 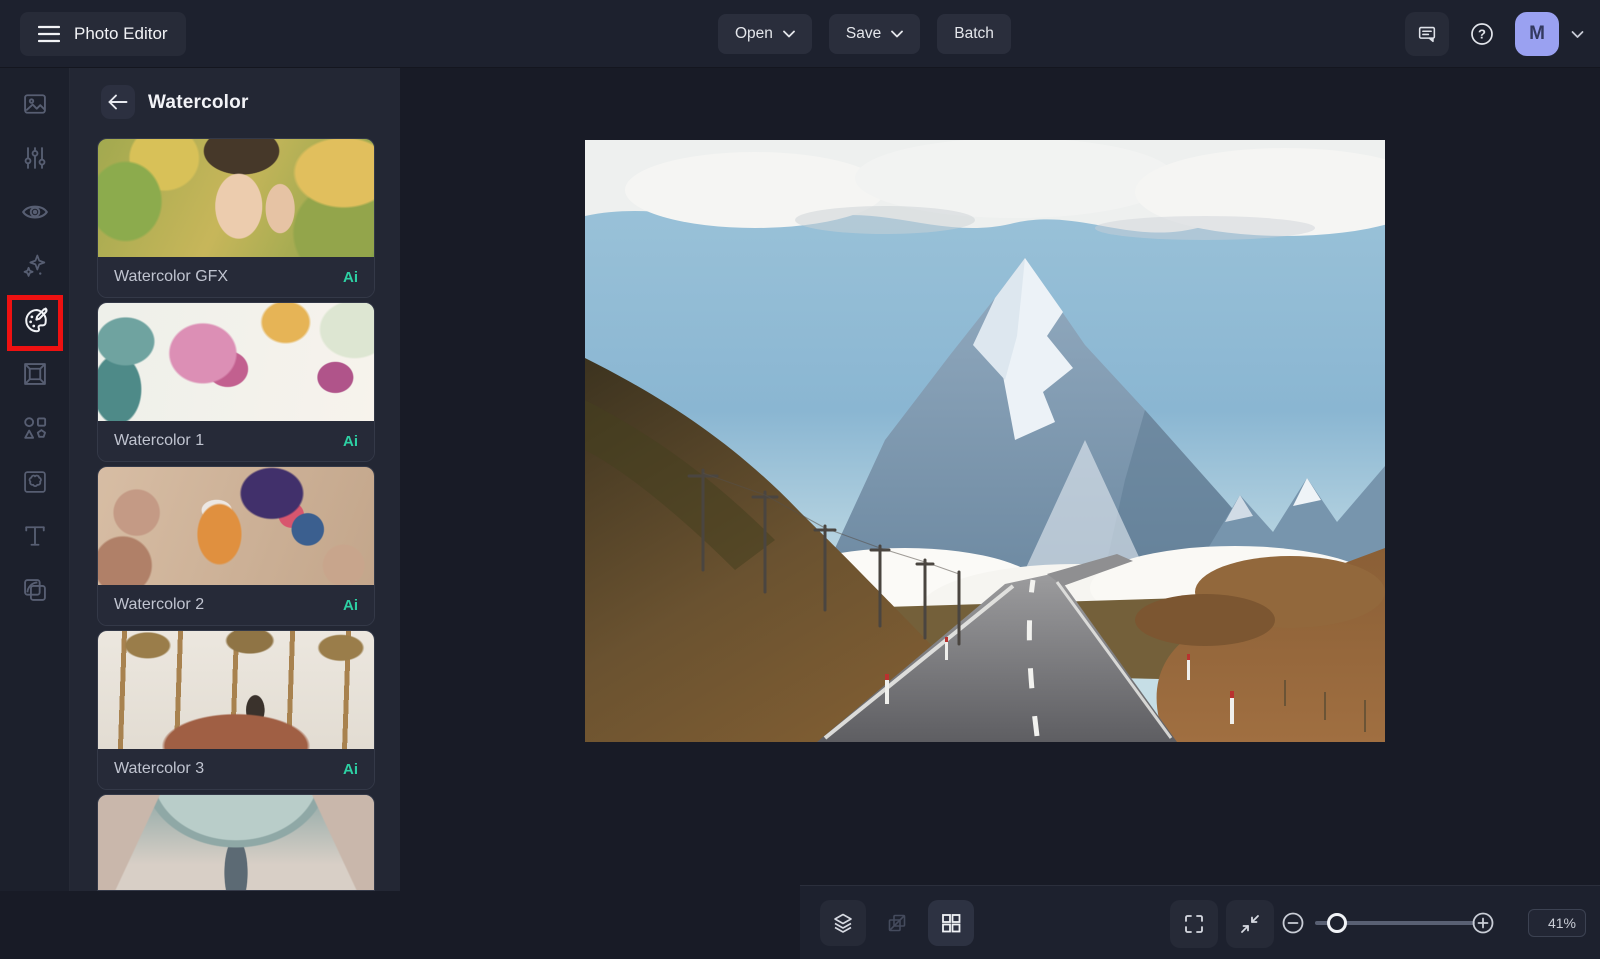 I want to click on top-bar: Photo Editor Open Save Batch ? M, so click(x=800, y=34).